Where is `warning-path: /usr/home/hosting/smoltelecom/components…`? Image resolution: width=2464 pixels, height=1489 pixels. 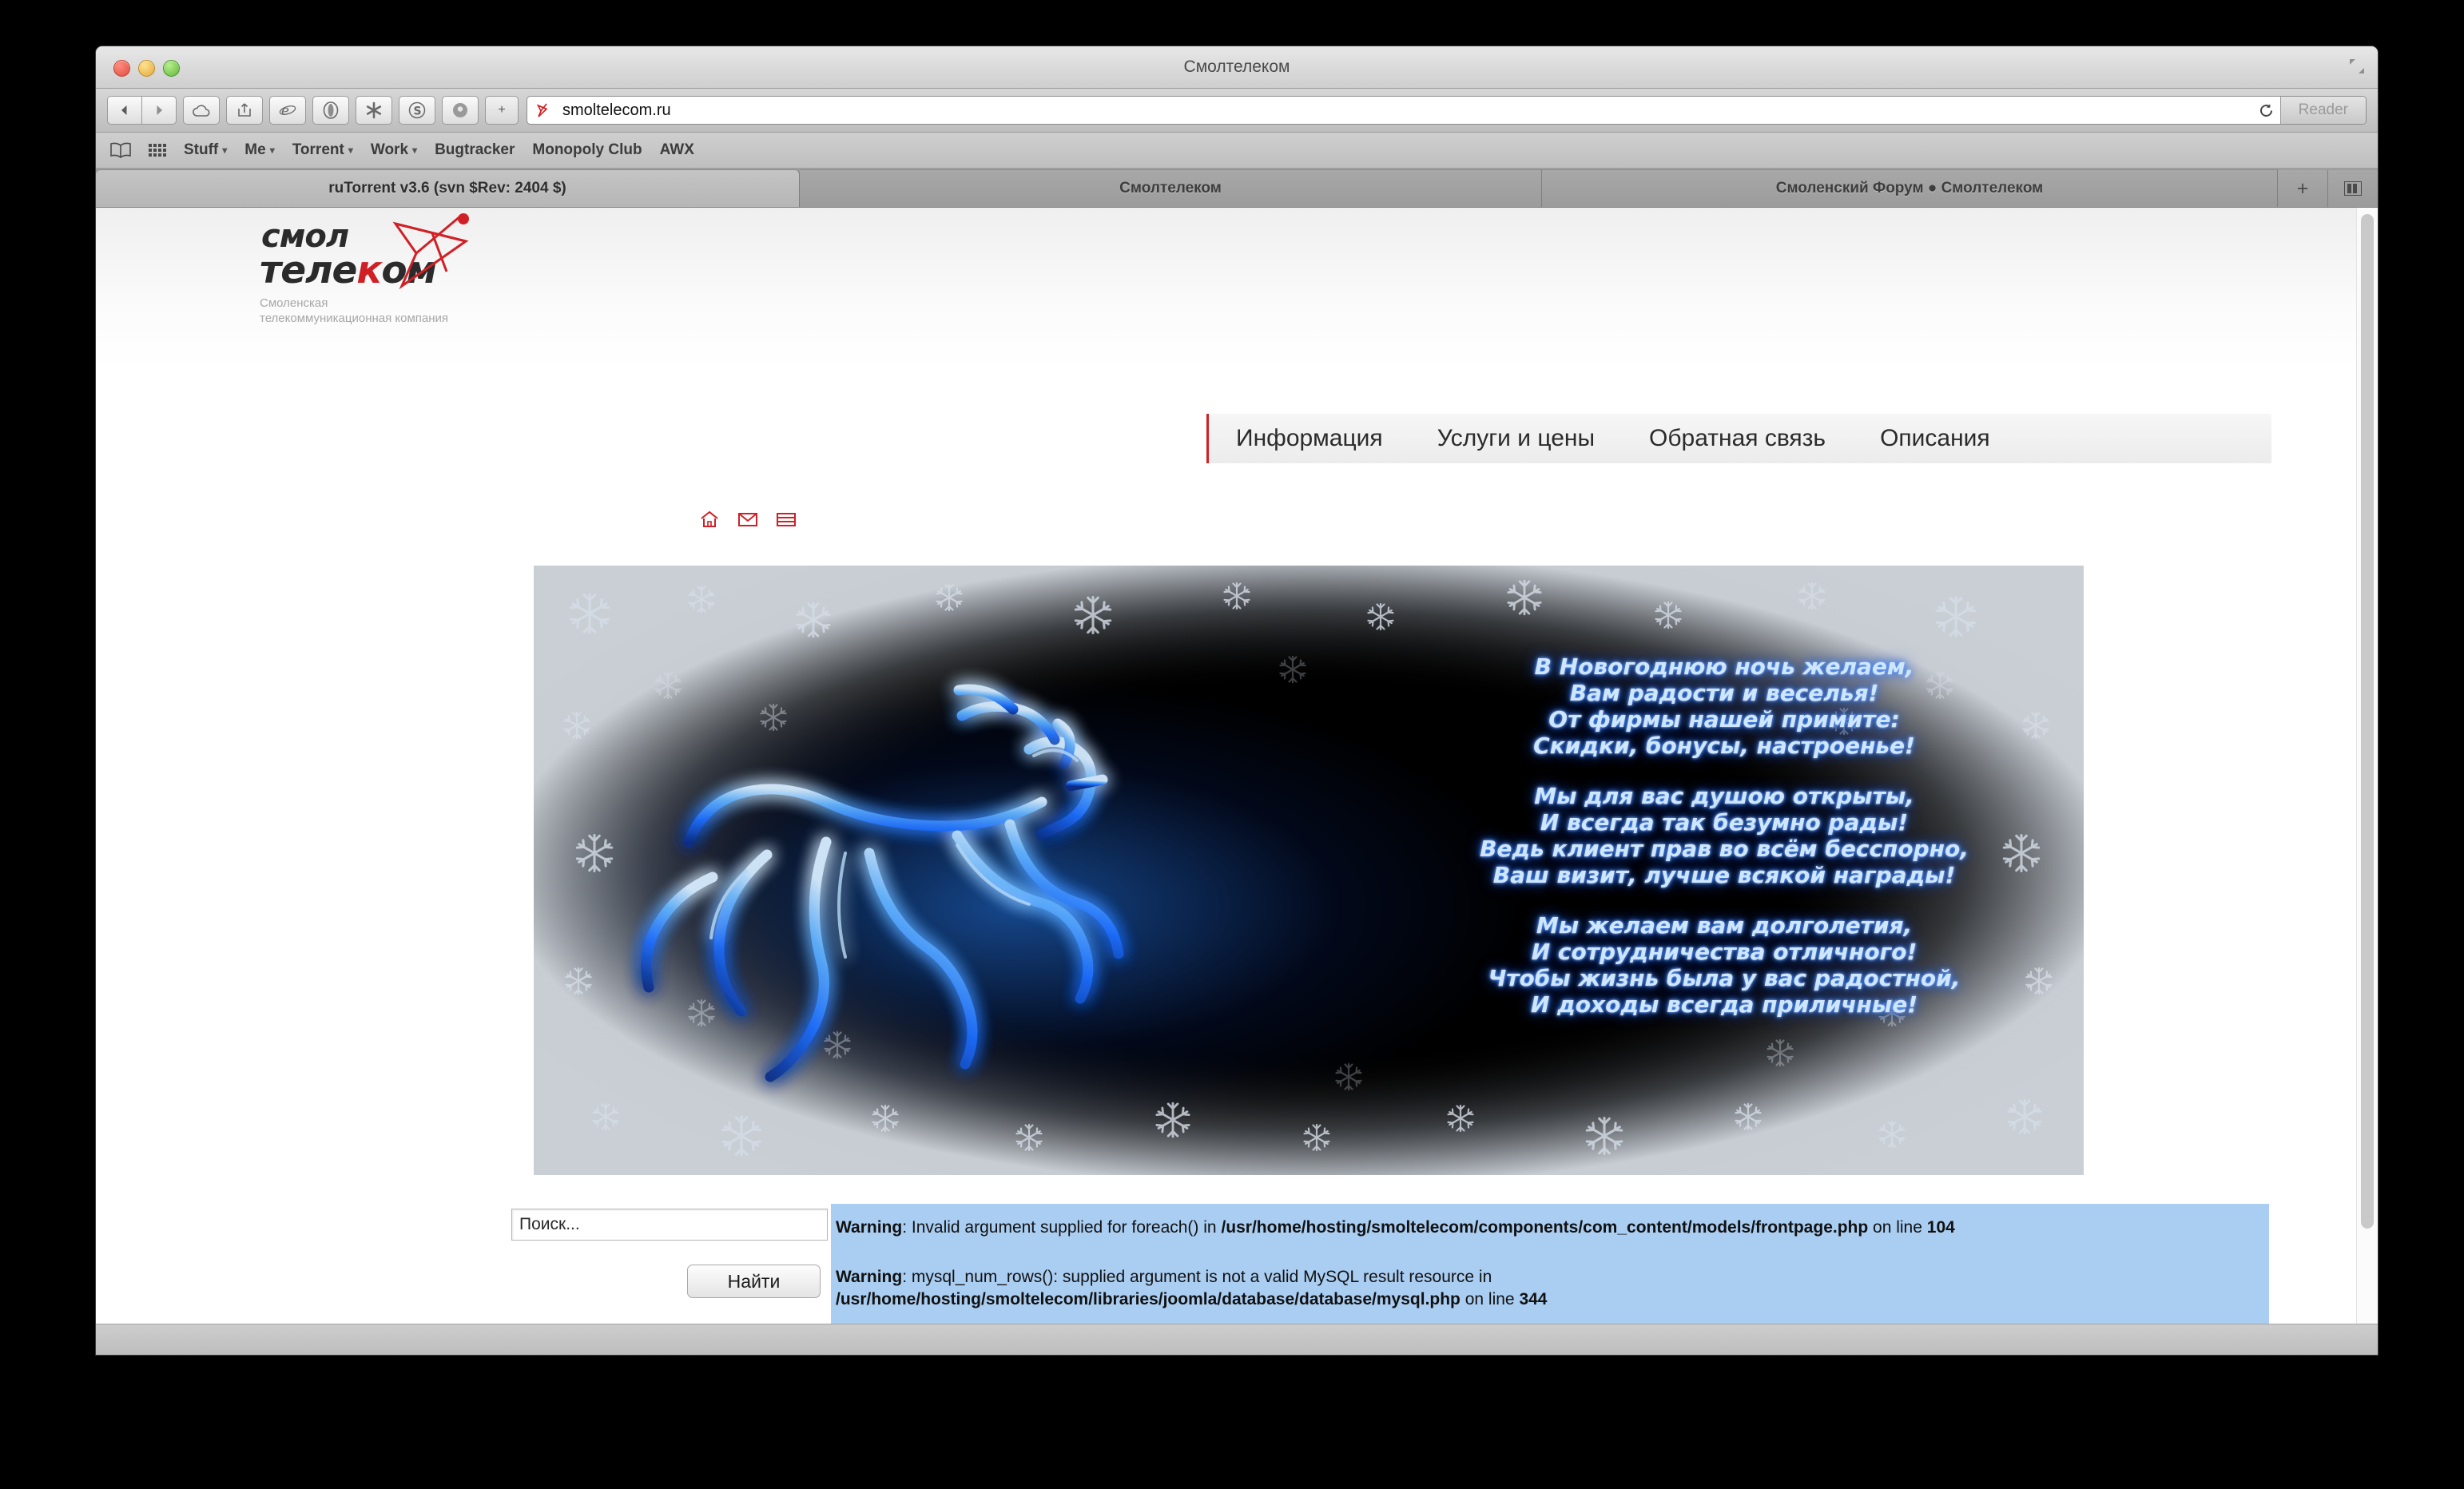 warning-path: /usr/home/hosting/smoltelecom/components… is located at coordinates (1545, 1227).